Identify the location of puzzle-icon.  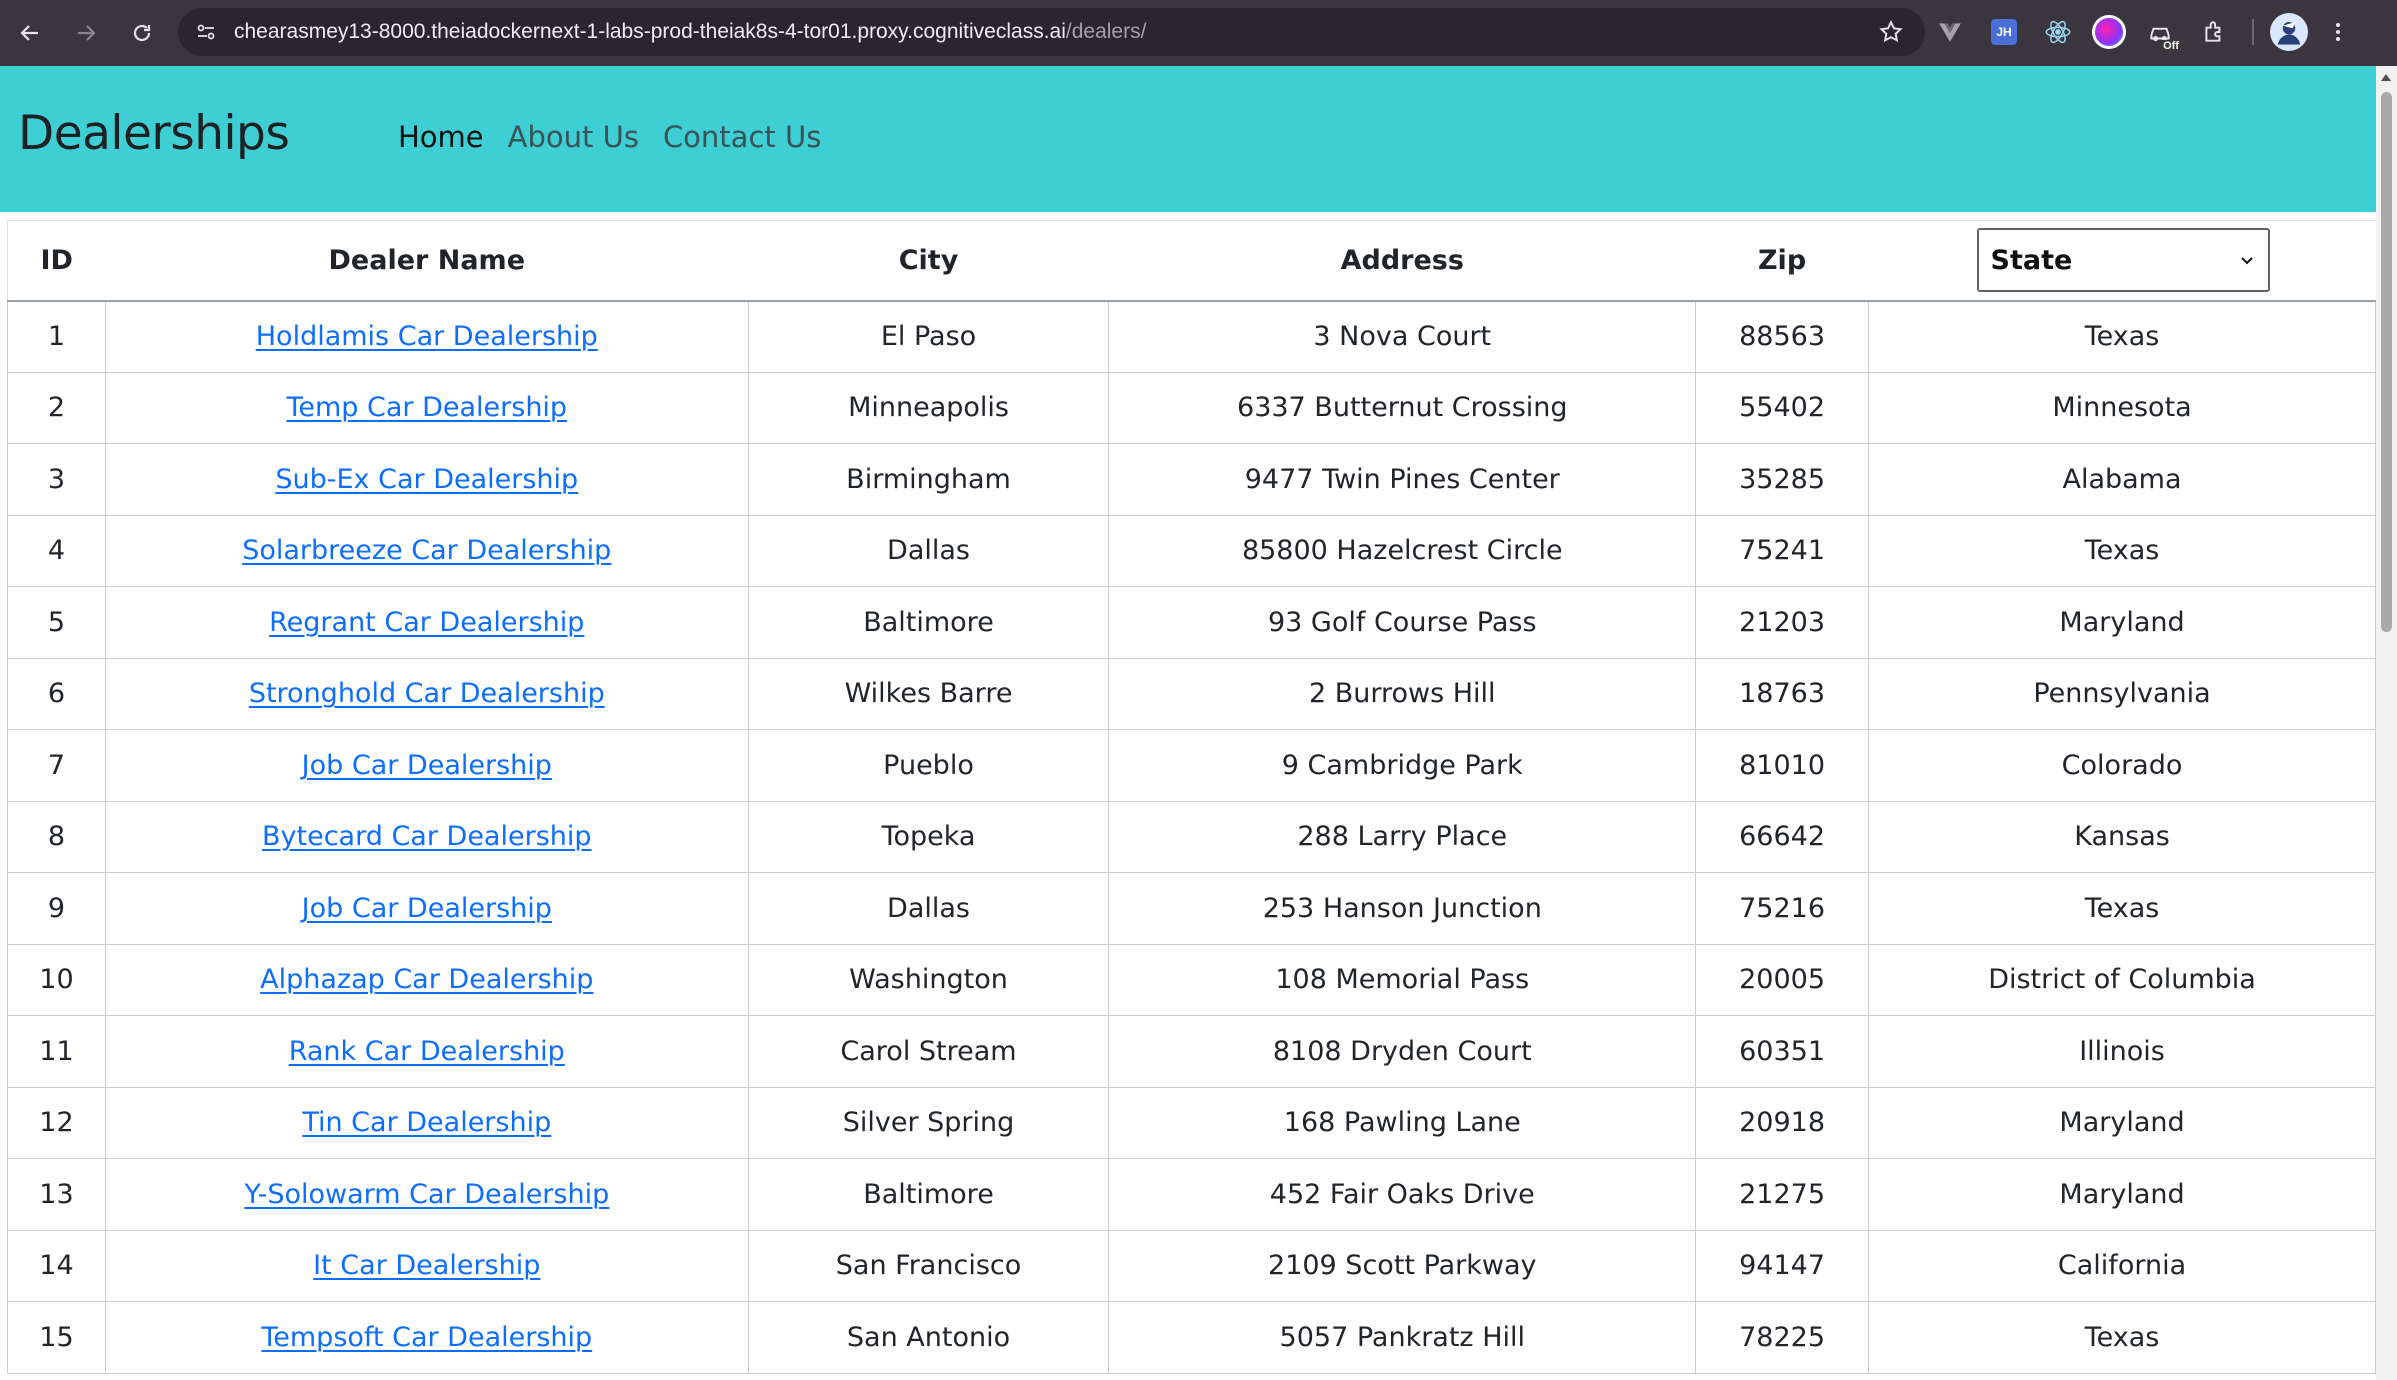
(2214, 32).